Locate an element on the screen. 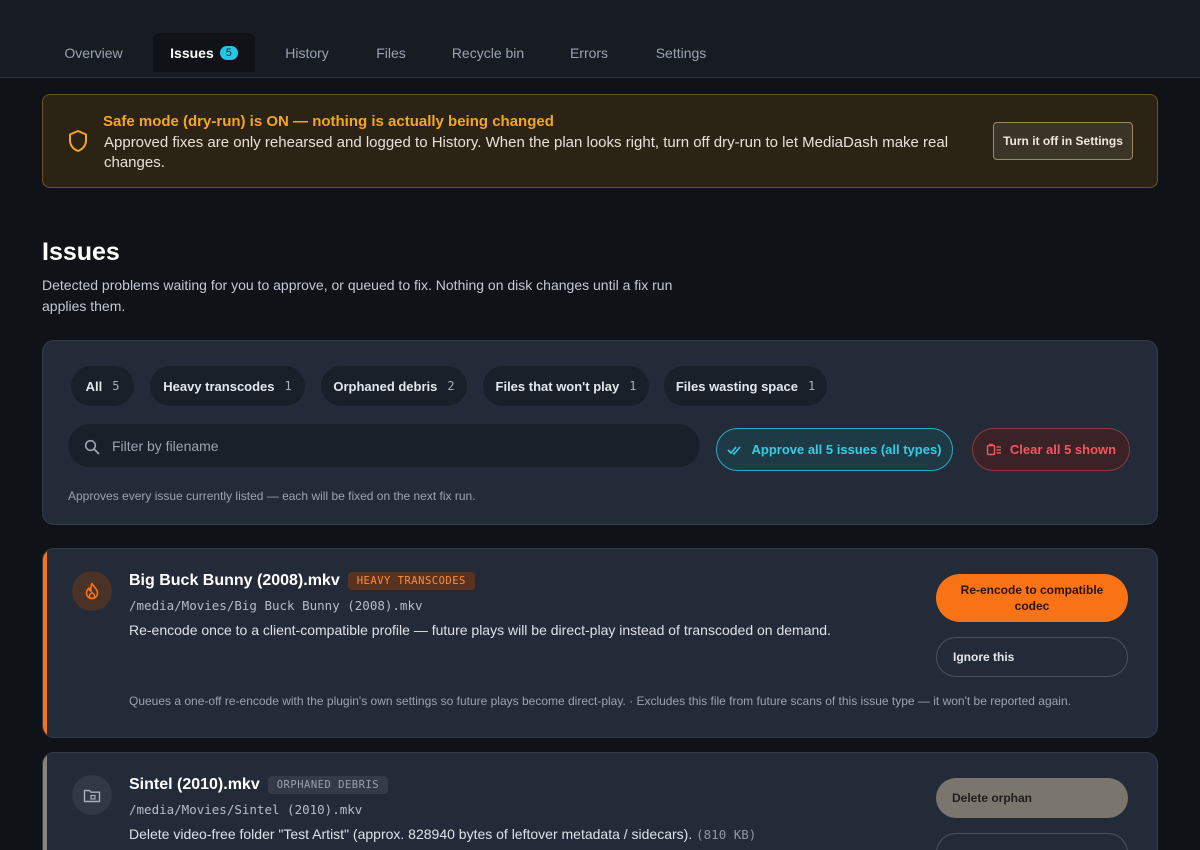 The width and height of the screenshot is (1200, 850). filter-chip-files-wont-play: Files that won't play 1 is located at coordinates (566, 386).